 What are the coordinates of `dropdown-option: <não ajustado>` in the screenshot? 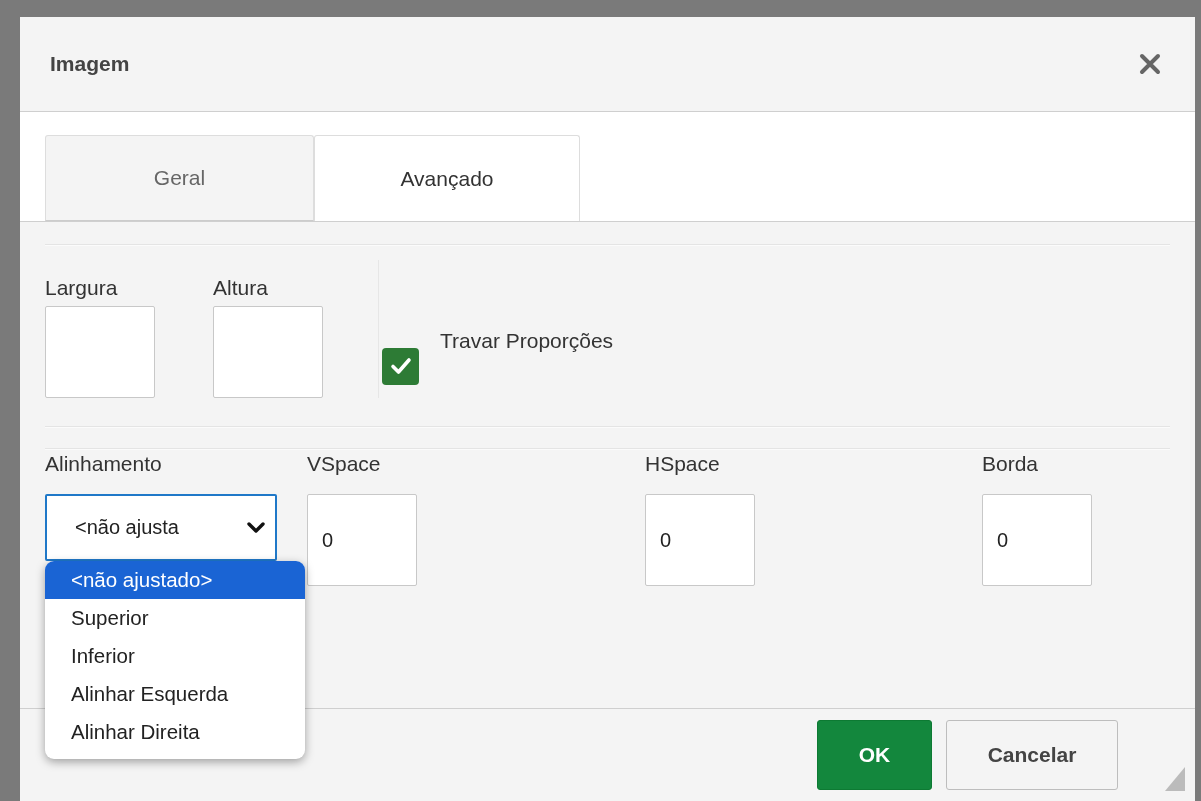 It's located at (175, 580).